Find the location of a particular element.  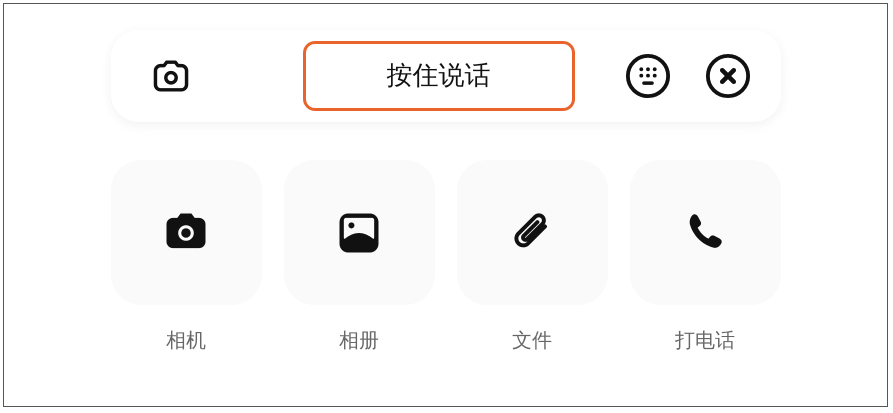

keyboard-icon is located at coordinates (647, 76).